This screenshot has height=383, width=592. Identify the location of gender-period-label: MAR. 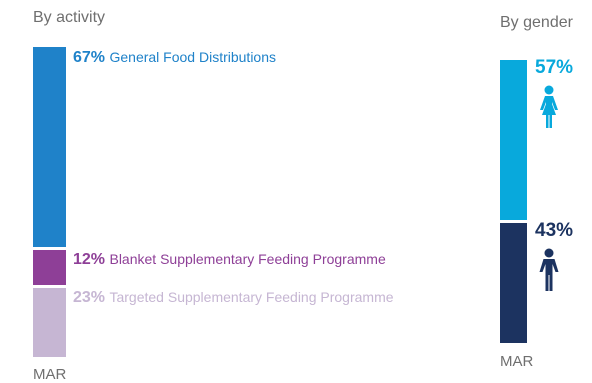
(517, 361).